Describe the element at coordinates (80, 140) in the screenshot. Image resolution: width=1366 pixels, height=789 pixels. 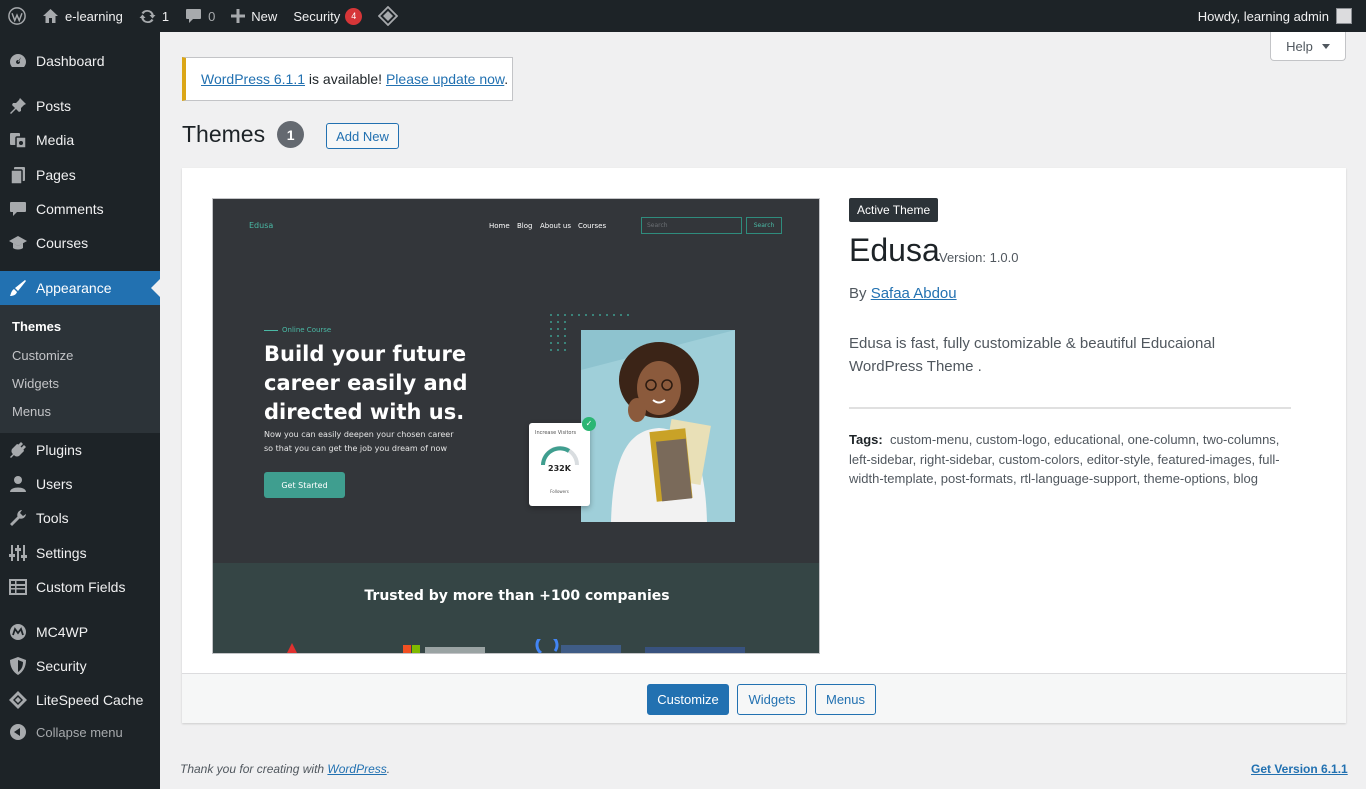
I see `menu-media: Media` at that location.